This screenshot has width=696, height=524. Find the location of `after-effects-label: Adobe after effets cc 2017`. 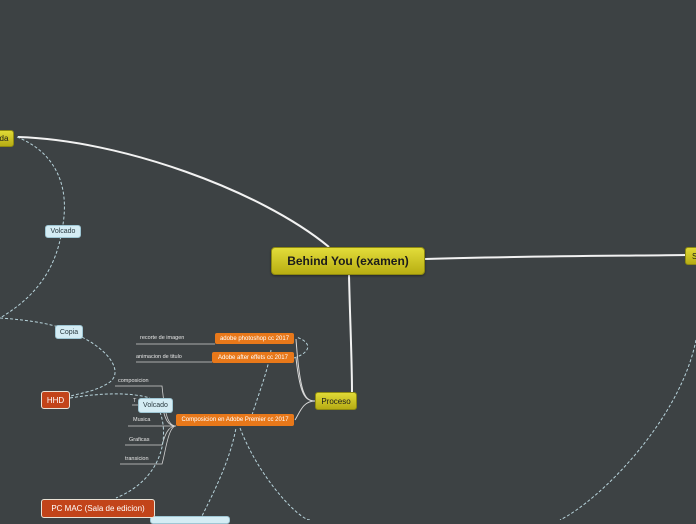

after-effects-label: Adobe after effets cc 2017 is located at coordinates (253, 357).